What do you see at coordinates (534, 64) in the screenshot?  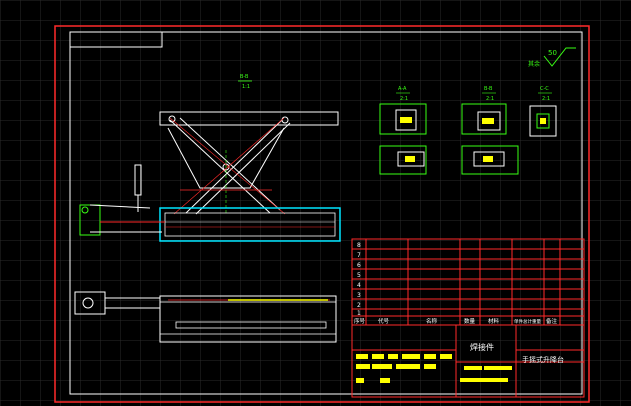 I see `roughness-label: 其余` at bounding box center [534, 64].